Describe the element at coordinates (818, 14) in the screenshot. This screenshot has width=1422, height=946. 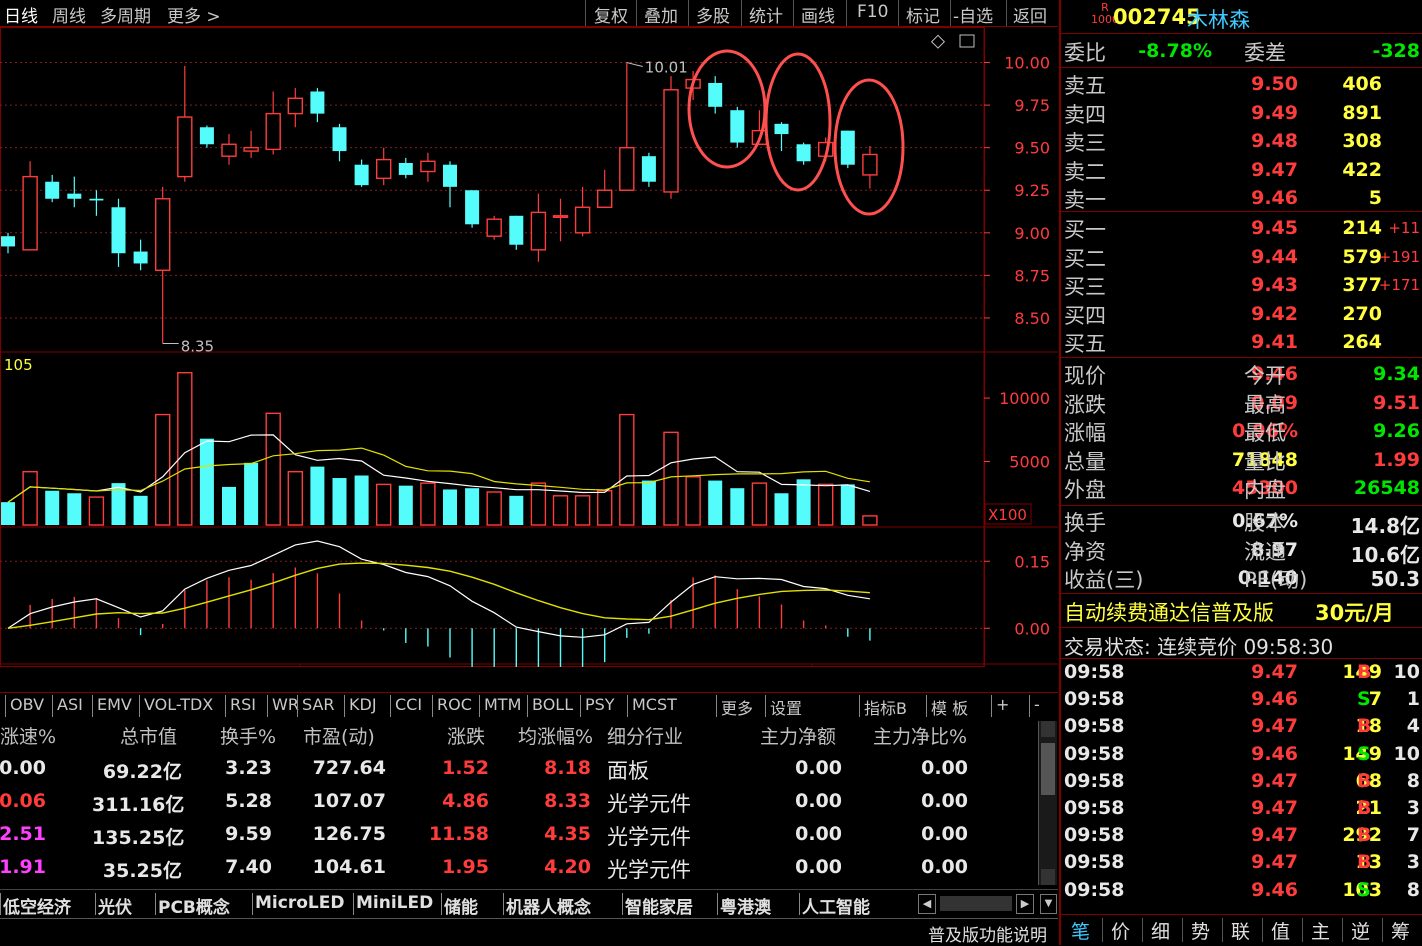
I see `draw-line-button: 画线` at that location.